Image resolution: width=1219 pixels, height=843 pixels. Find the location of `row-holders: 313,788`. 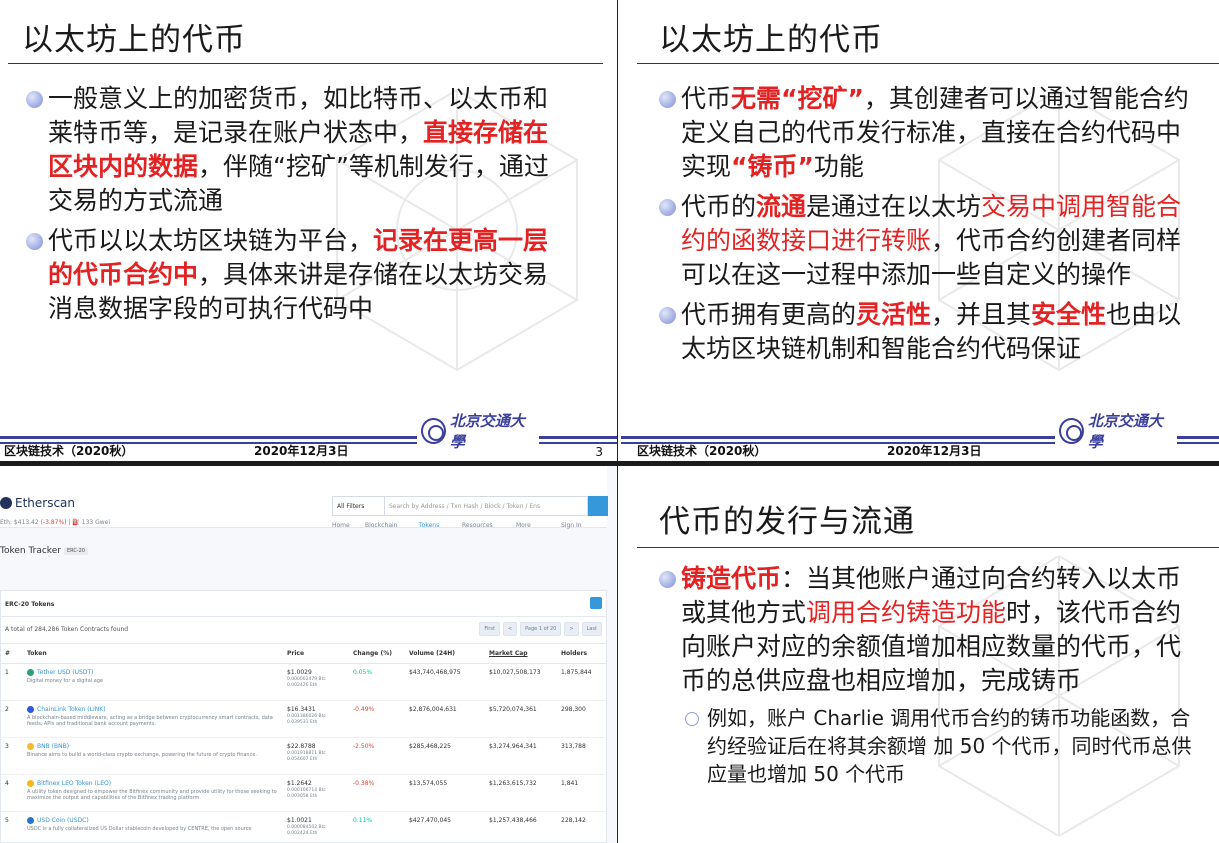

row-holders: 313,788 is located at coordinates (581, 756).